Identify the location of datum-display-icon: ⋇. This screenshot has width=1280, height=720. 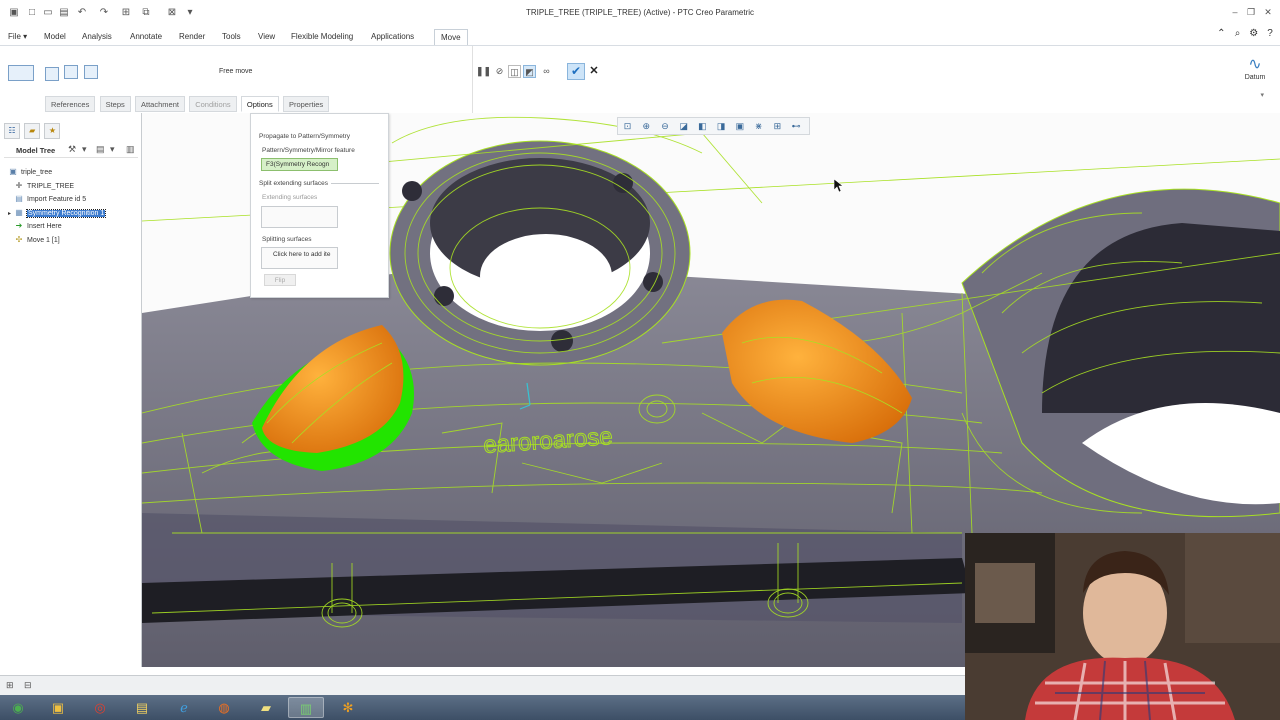
(758, 126).